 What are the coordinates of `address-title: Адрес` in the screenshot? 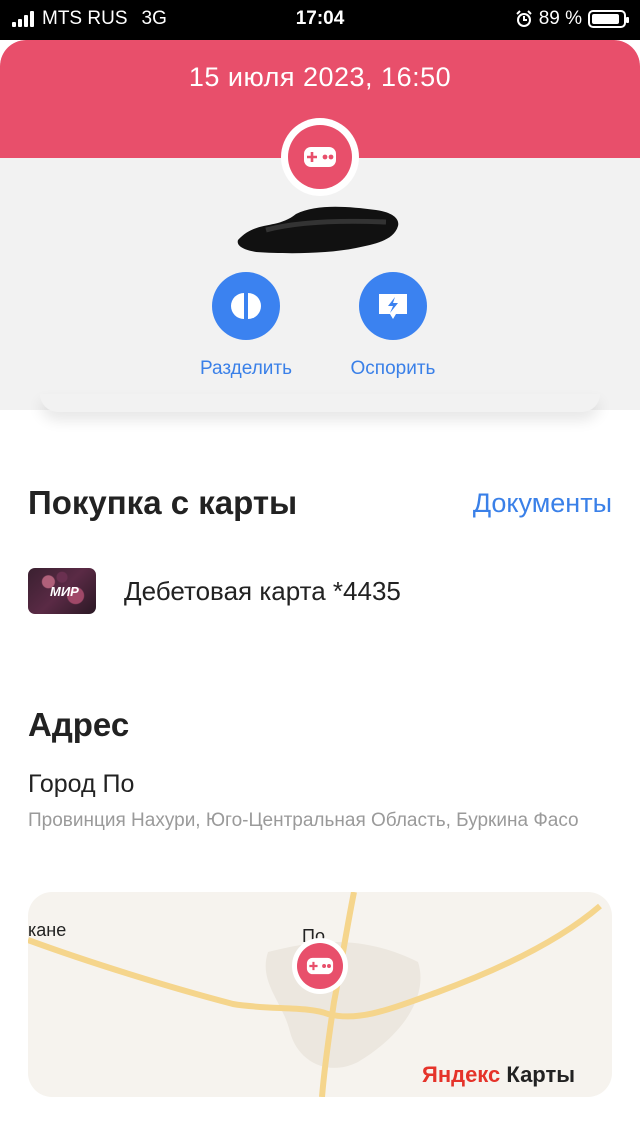 It's located at (79, 724).